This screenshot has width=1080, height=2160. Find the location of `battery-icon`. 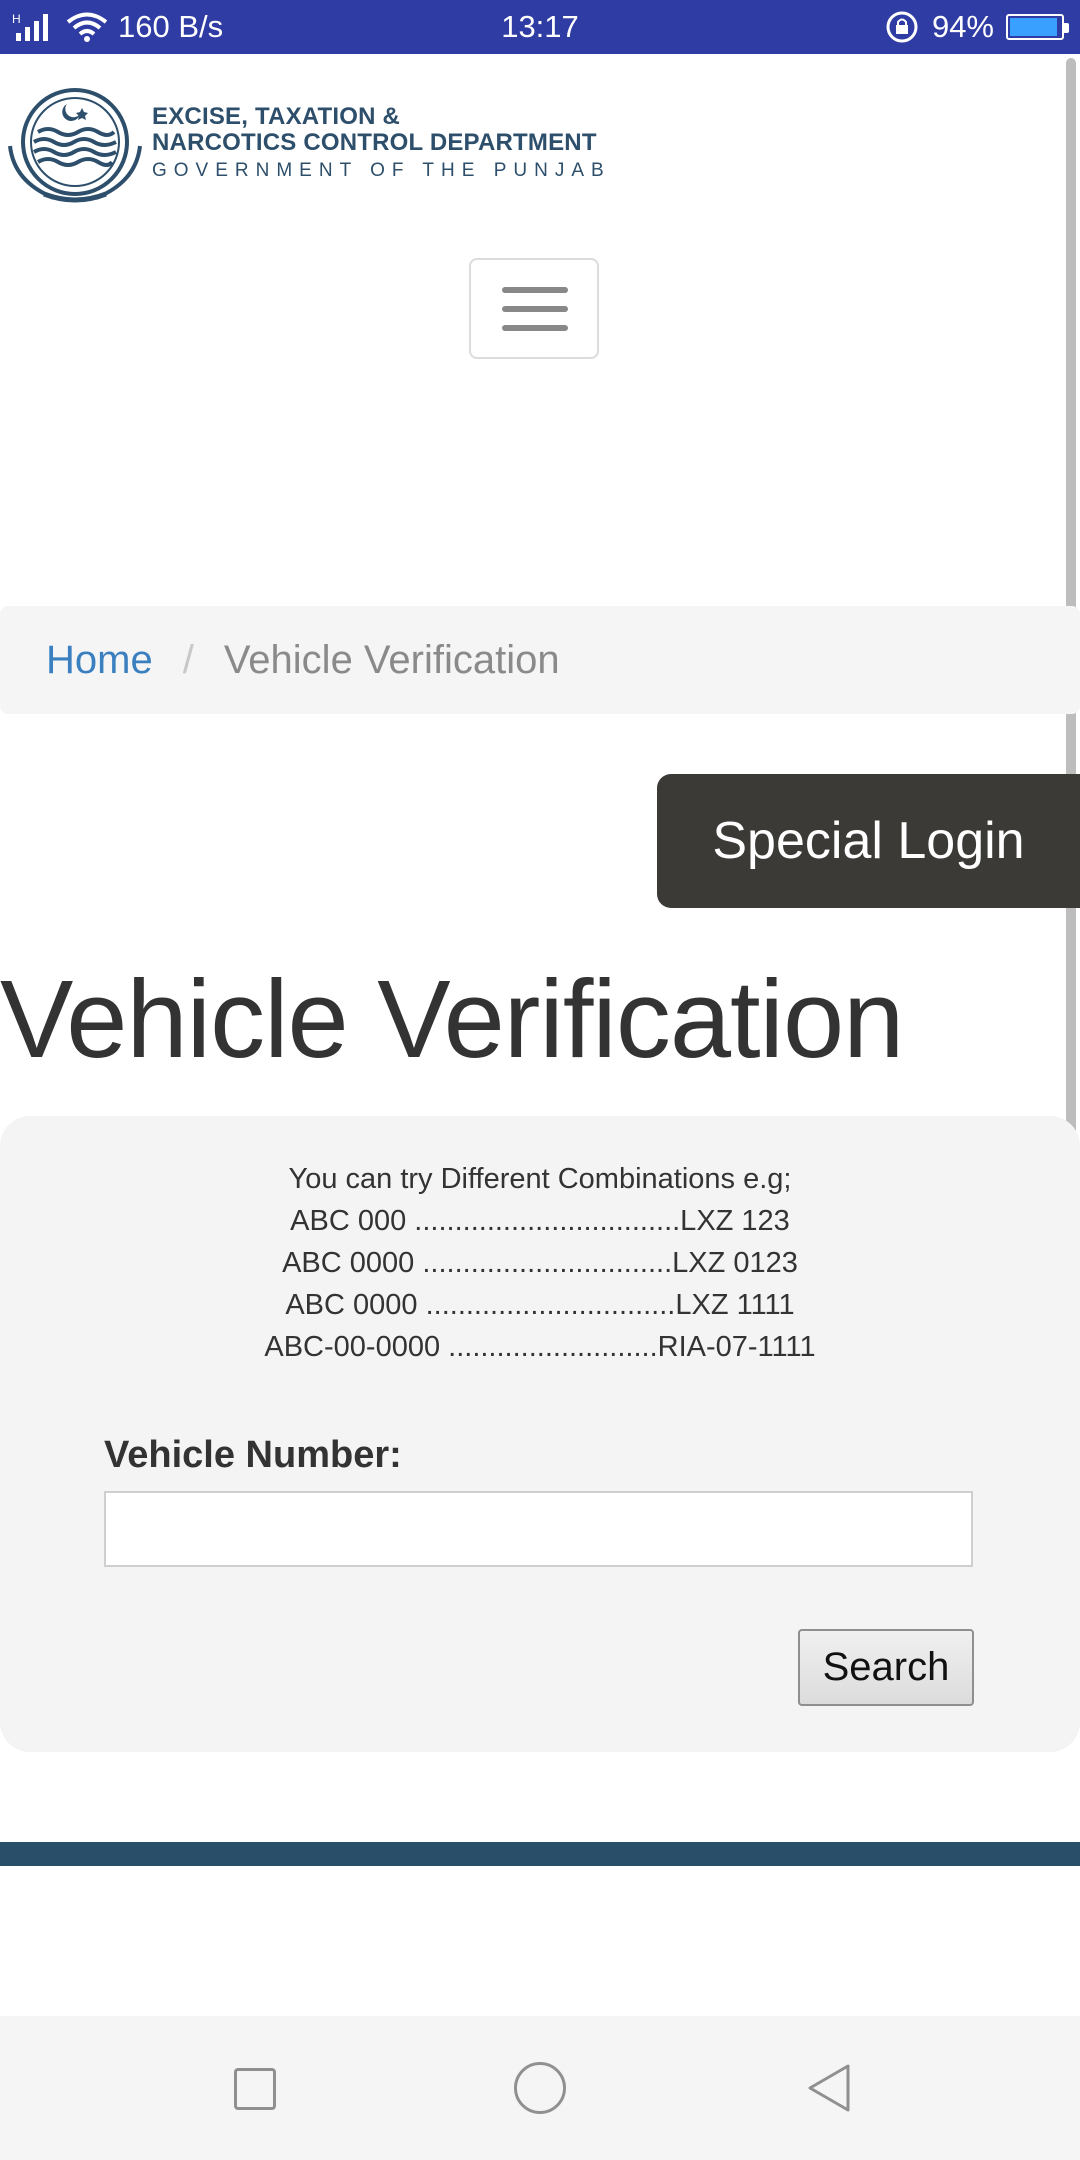

battery-icon is located at coordinates (1037, 27).